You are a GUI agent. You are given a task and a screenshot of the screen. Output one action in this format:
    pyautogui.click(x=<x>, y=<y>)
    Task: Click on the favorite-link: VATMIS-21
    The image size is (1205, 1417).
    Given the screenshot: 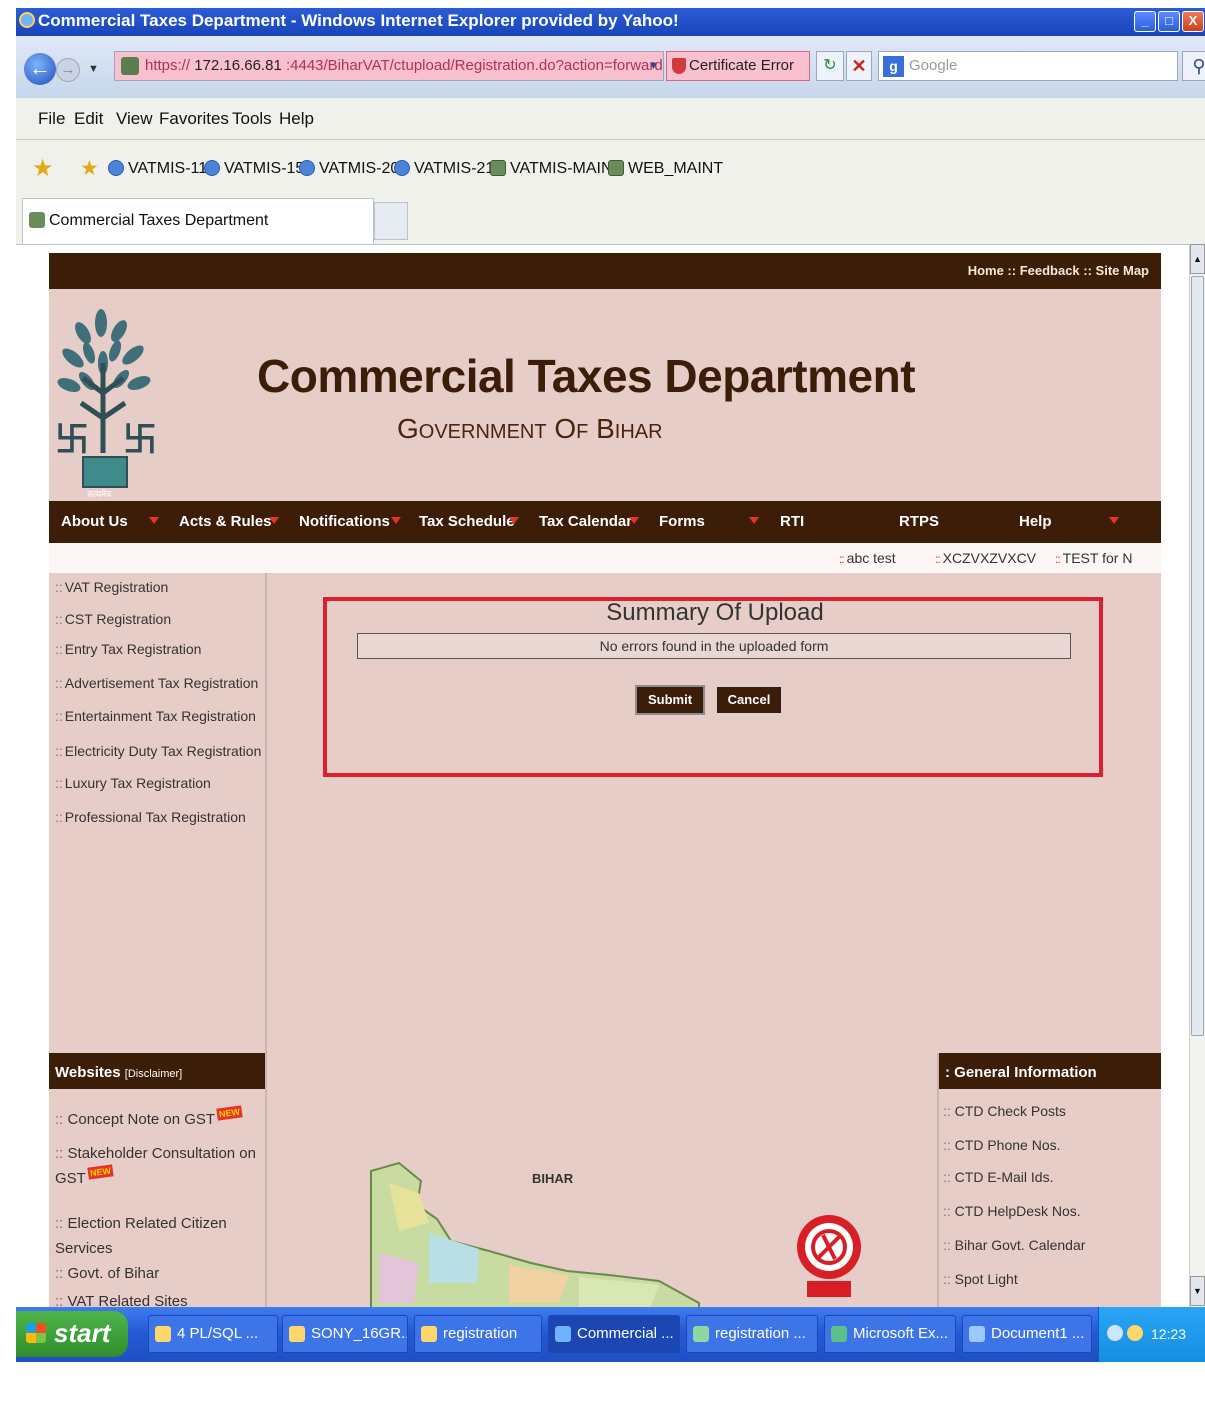 What is the action you would take?
    pyautogui.click(x=444, y=169)
    